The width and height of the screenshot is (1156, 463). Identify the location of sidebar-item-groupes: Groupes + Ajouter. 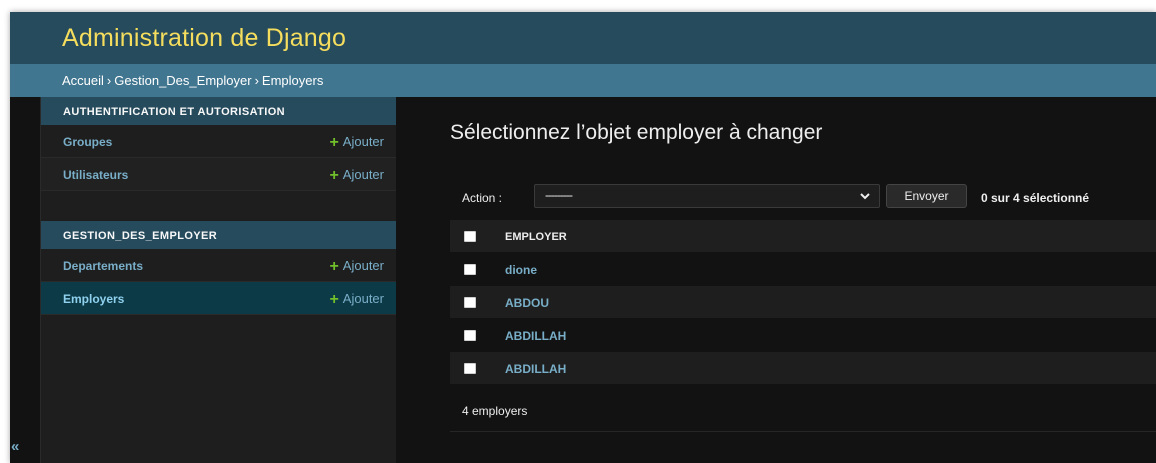
(218, 141).